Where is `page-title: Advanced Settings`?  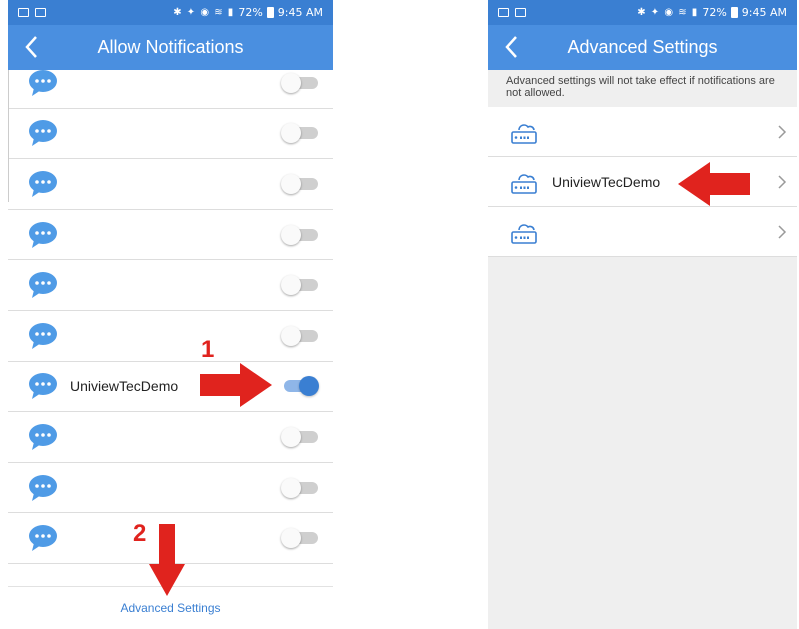 page-title: Advanced Settings is located at coordinates (642, 47).